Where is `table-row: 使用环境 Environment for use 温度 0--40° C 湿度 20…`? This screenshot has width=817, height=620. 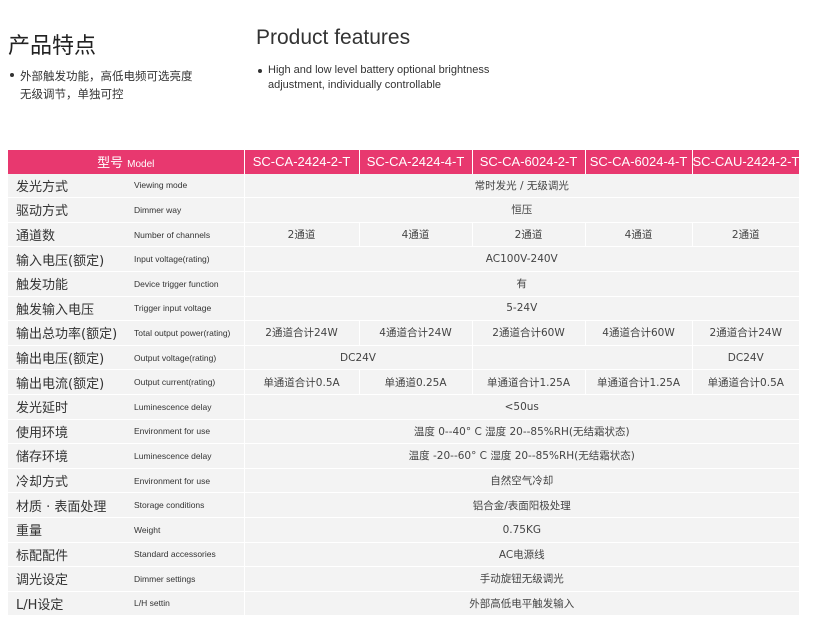
table-row: 使用环境 Environment for use 温度 0--40° C 湿度 20… is located at coordinates (404, 432).